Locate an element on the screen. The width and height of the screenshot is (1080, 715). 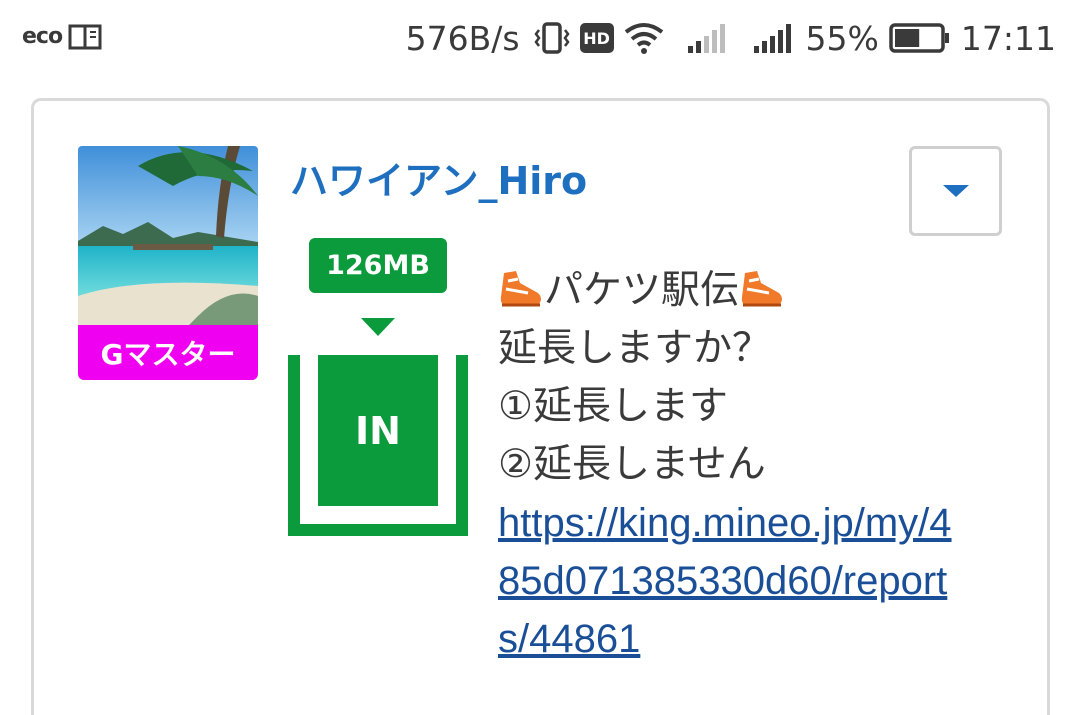
notebook-icon is located at coordinates (85, 37).